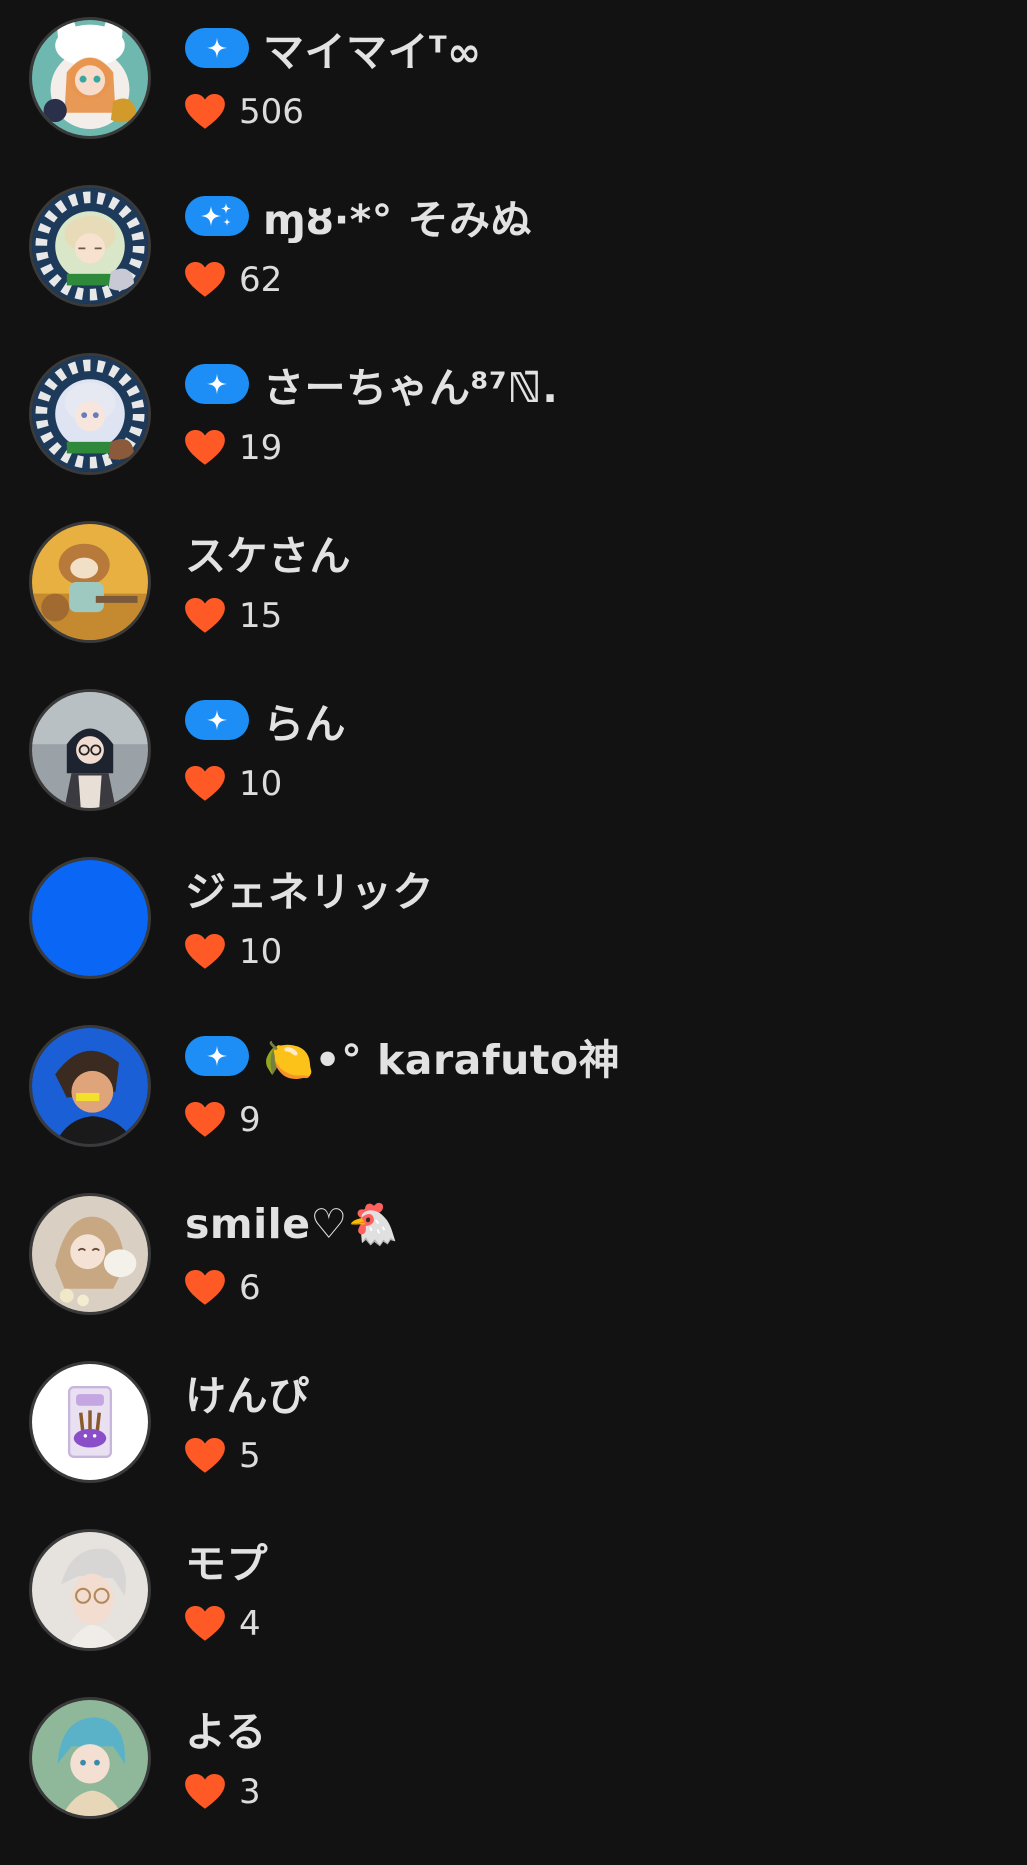  What do you see at coordinates (513, 101) in the screenshot?
I see `list-item: マイマイᵀ∞ 506` at bounding box center [513, 101].